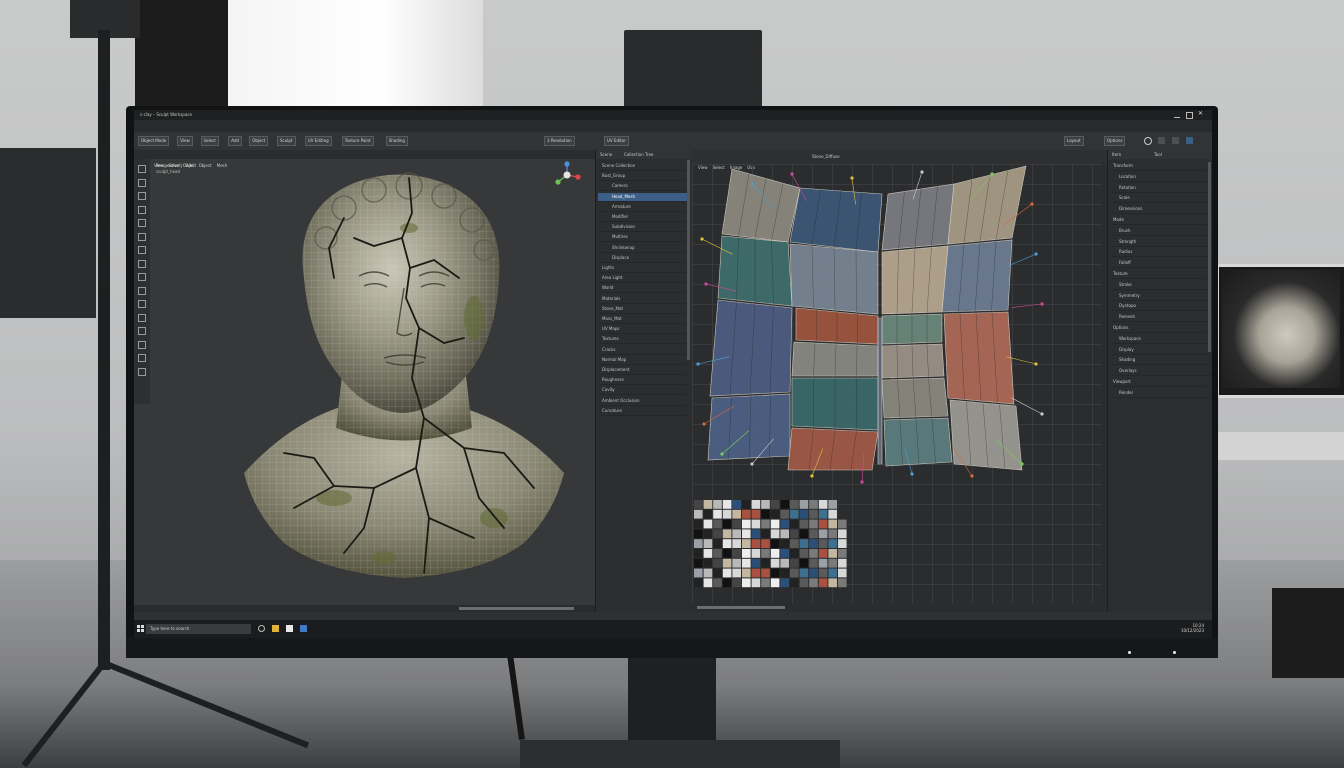 Image resolution: width=1344 pixels, height=768 pixels. What do you see at coordinates (1159, 382) in the screenshot?
I see `property-row: Viewport` at bounding box center [1159, 382].